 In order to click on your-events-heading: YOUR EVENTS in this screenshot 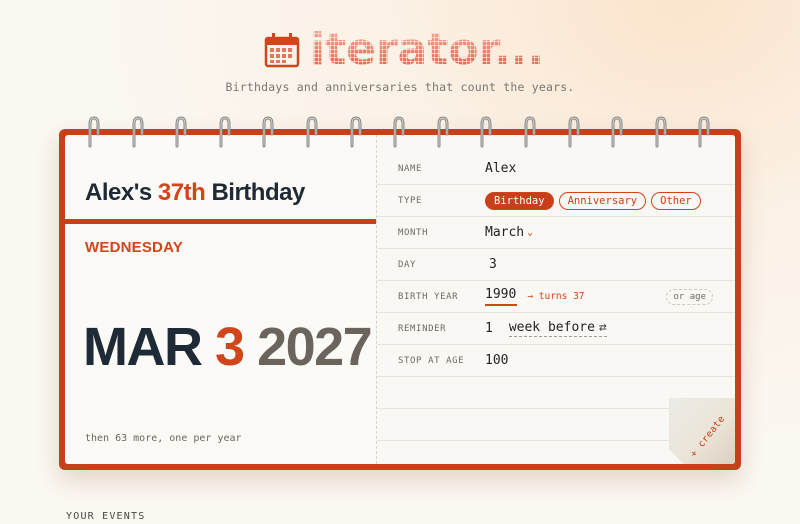, I will do `click(106, 516)`.